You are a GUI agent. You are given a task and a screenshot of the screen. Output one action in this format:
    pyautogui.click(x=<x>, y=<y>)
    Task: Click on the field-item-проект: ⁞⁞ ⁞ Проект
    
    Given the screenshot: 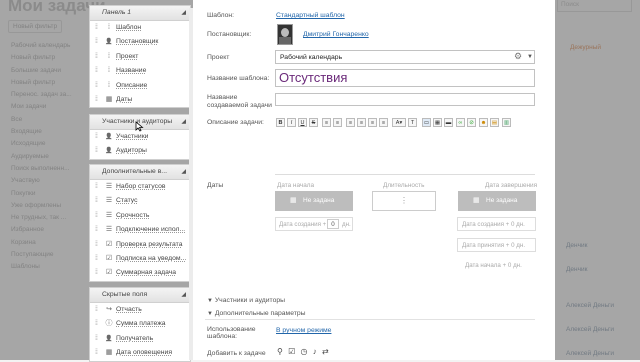 What is the action you would take?
    pyautogui.click(x=140, y=57)
    